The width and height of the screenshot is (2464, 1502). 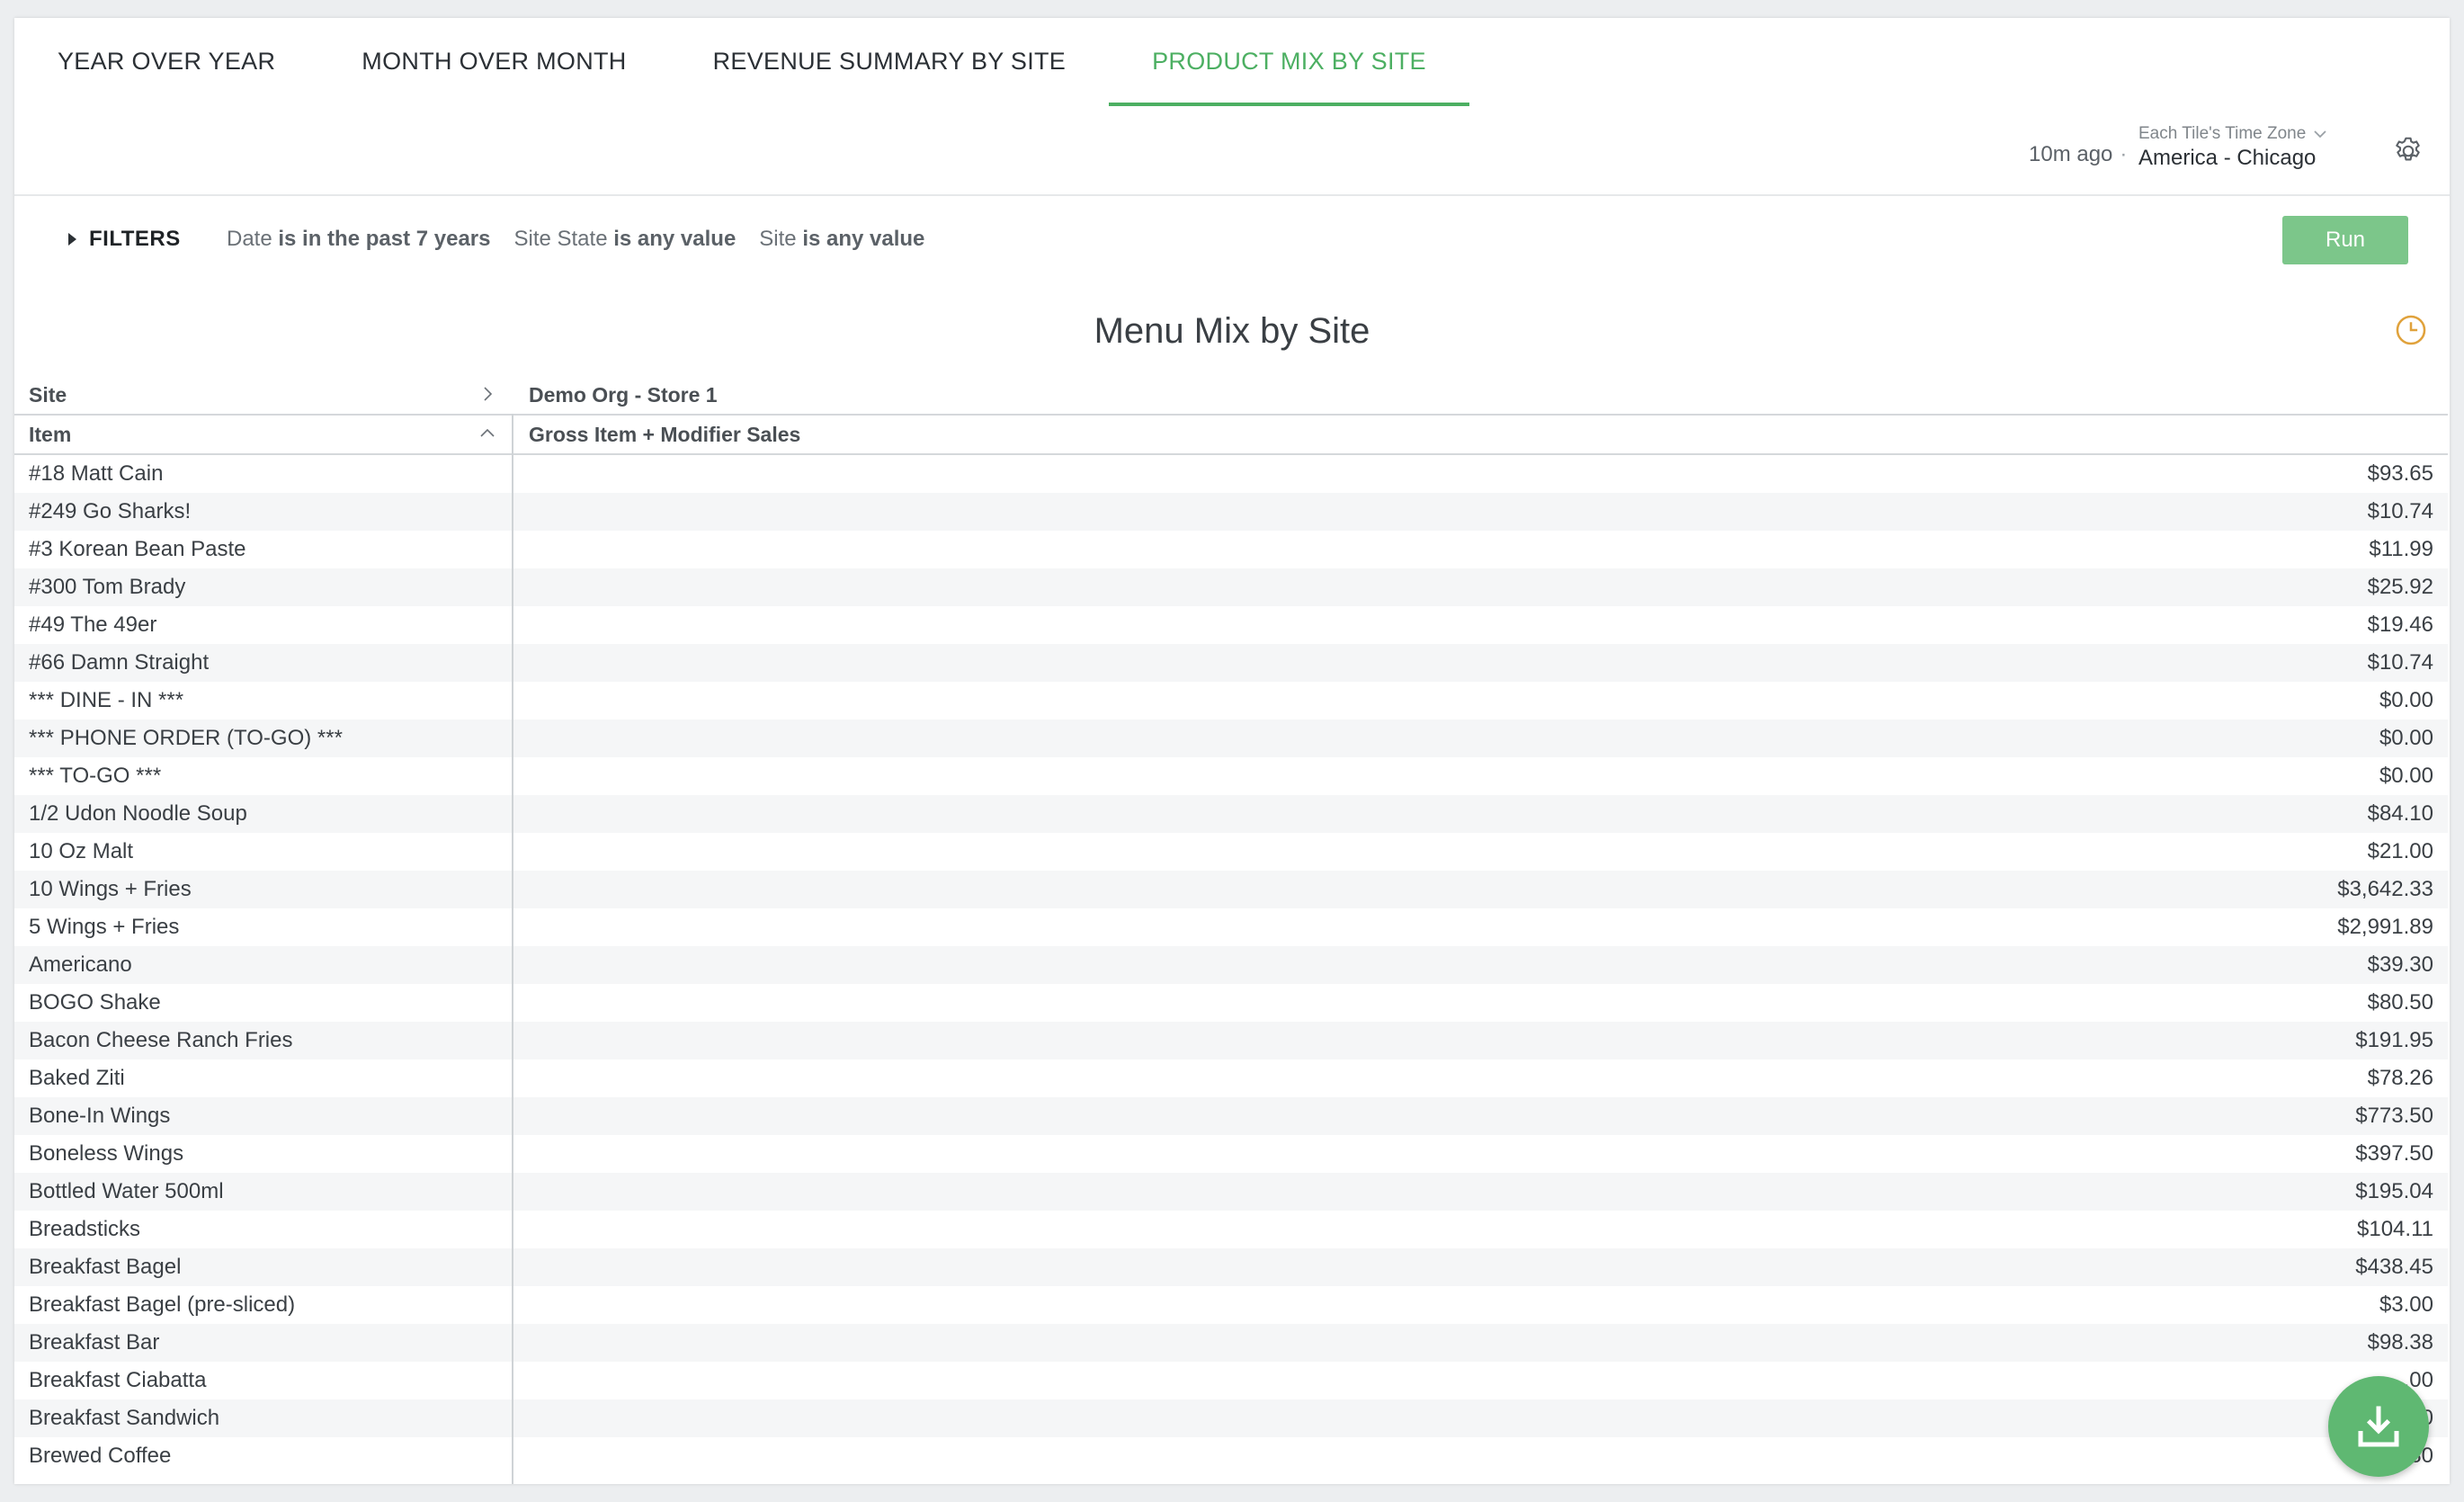 I want to click on table-row: Breakfast Bar $98.38, so click(x=1231, y=1343).